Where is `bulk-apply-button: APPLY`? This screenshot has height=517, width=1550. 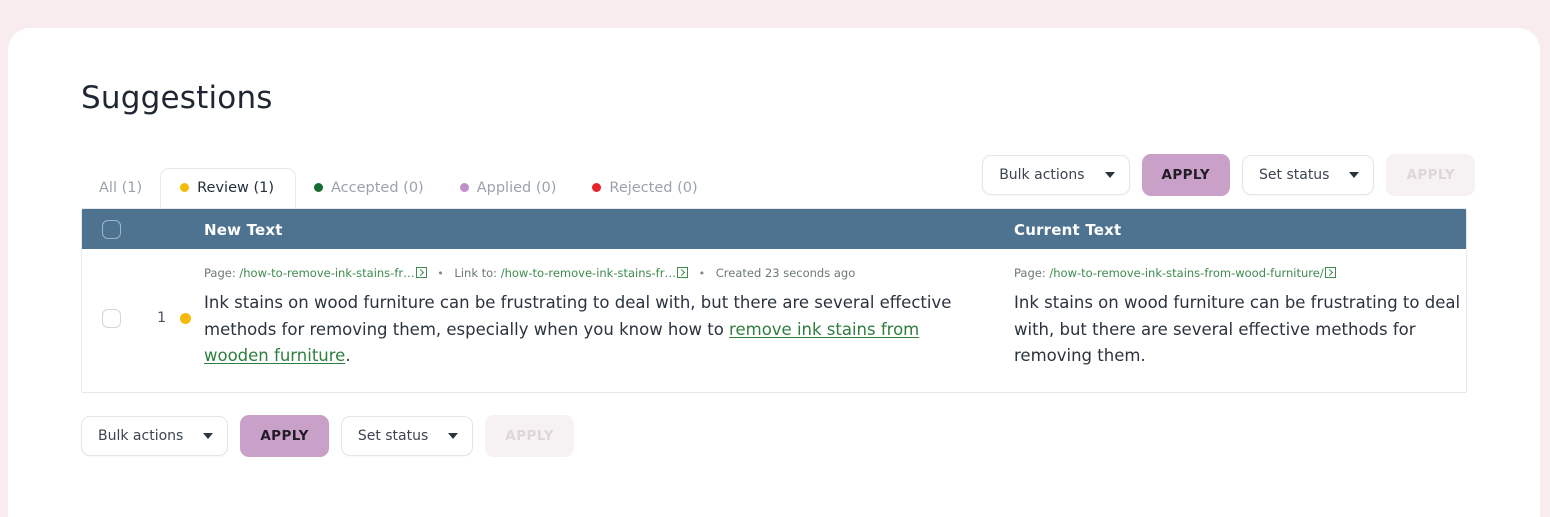
bulk-apply-button: APPLY is located at coordinates (1186, 175).